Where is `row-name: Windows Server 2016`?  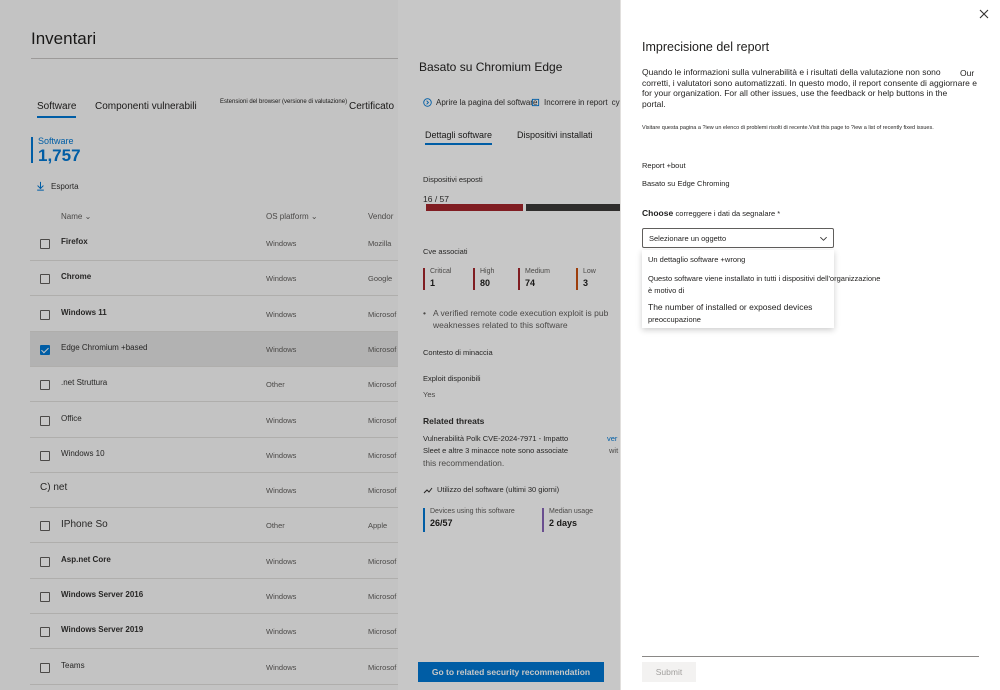 row-name: Windows Server 2016 is located at coordinates (102, 594).